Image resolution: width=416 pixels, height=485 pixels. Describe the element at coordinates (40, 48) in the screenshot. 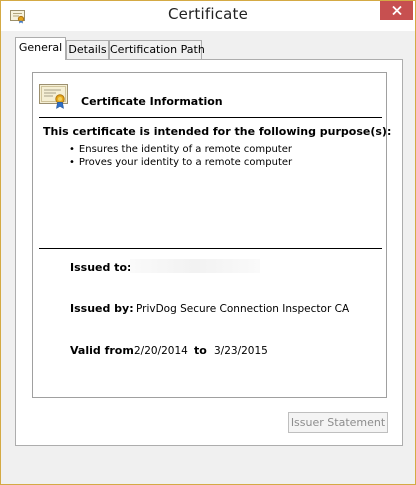

I see `tab-general: General` at that location.